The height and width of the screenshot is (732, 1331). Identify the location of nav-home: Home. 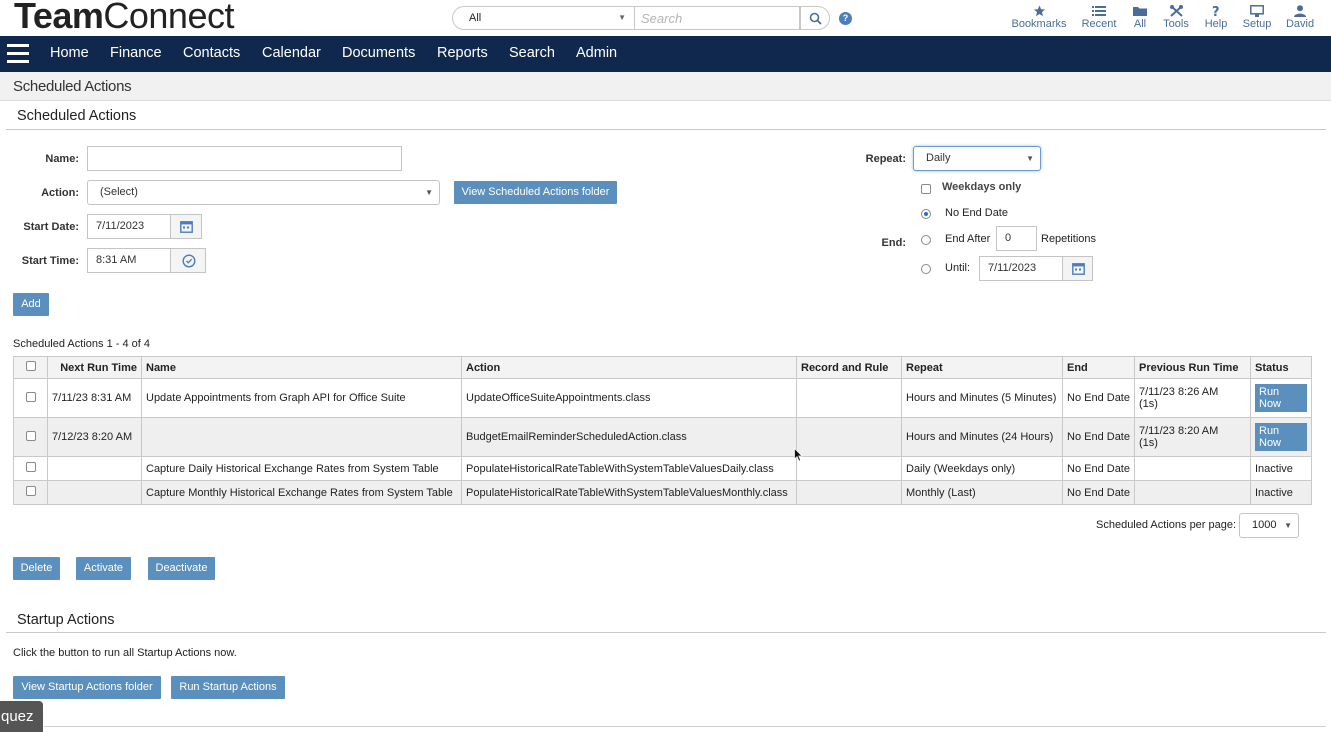
(69, 53).